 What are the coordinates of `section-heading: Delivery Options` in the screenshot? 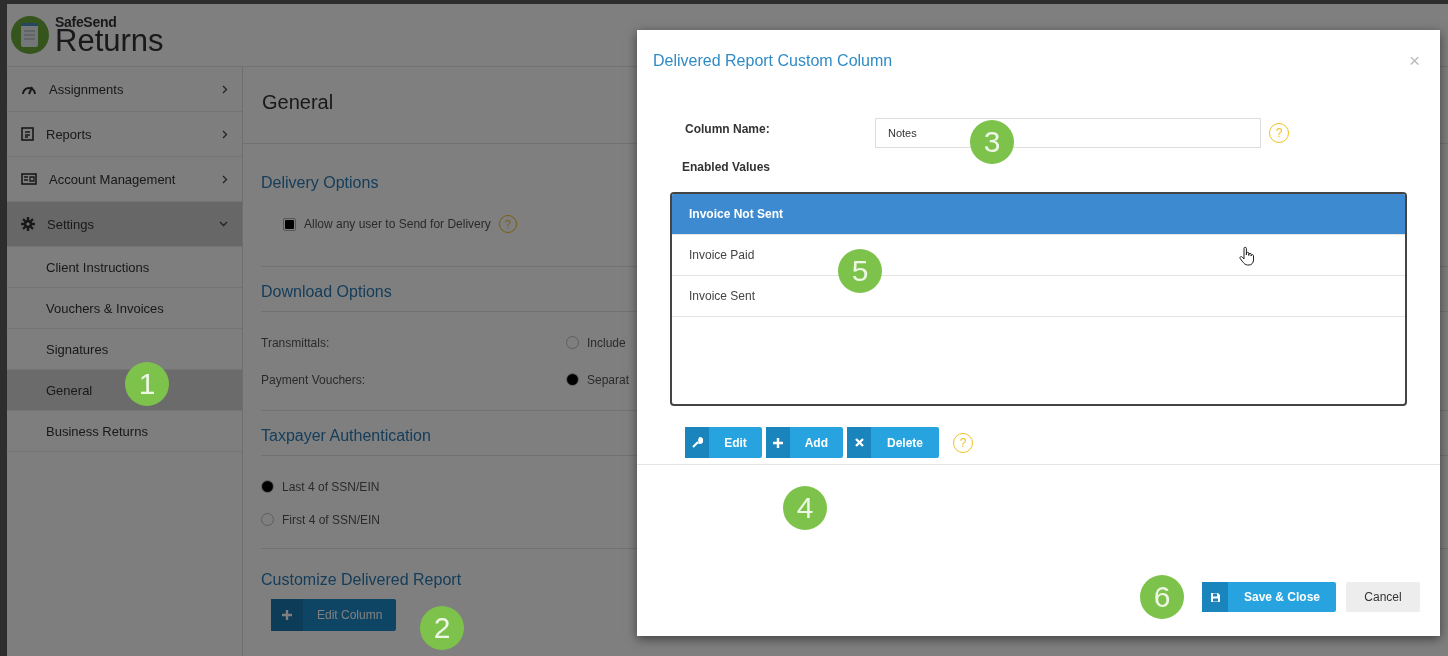 It's located at (320, 183).